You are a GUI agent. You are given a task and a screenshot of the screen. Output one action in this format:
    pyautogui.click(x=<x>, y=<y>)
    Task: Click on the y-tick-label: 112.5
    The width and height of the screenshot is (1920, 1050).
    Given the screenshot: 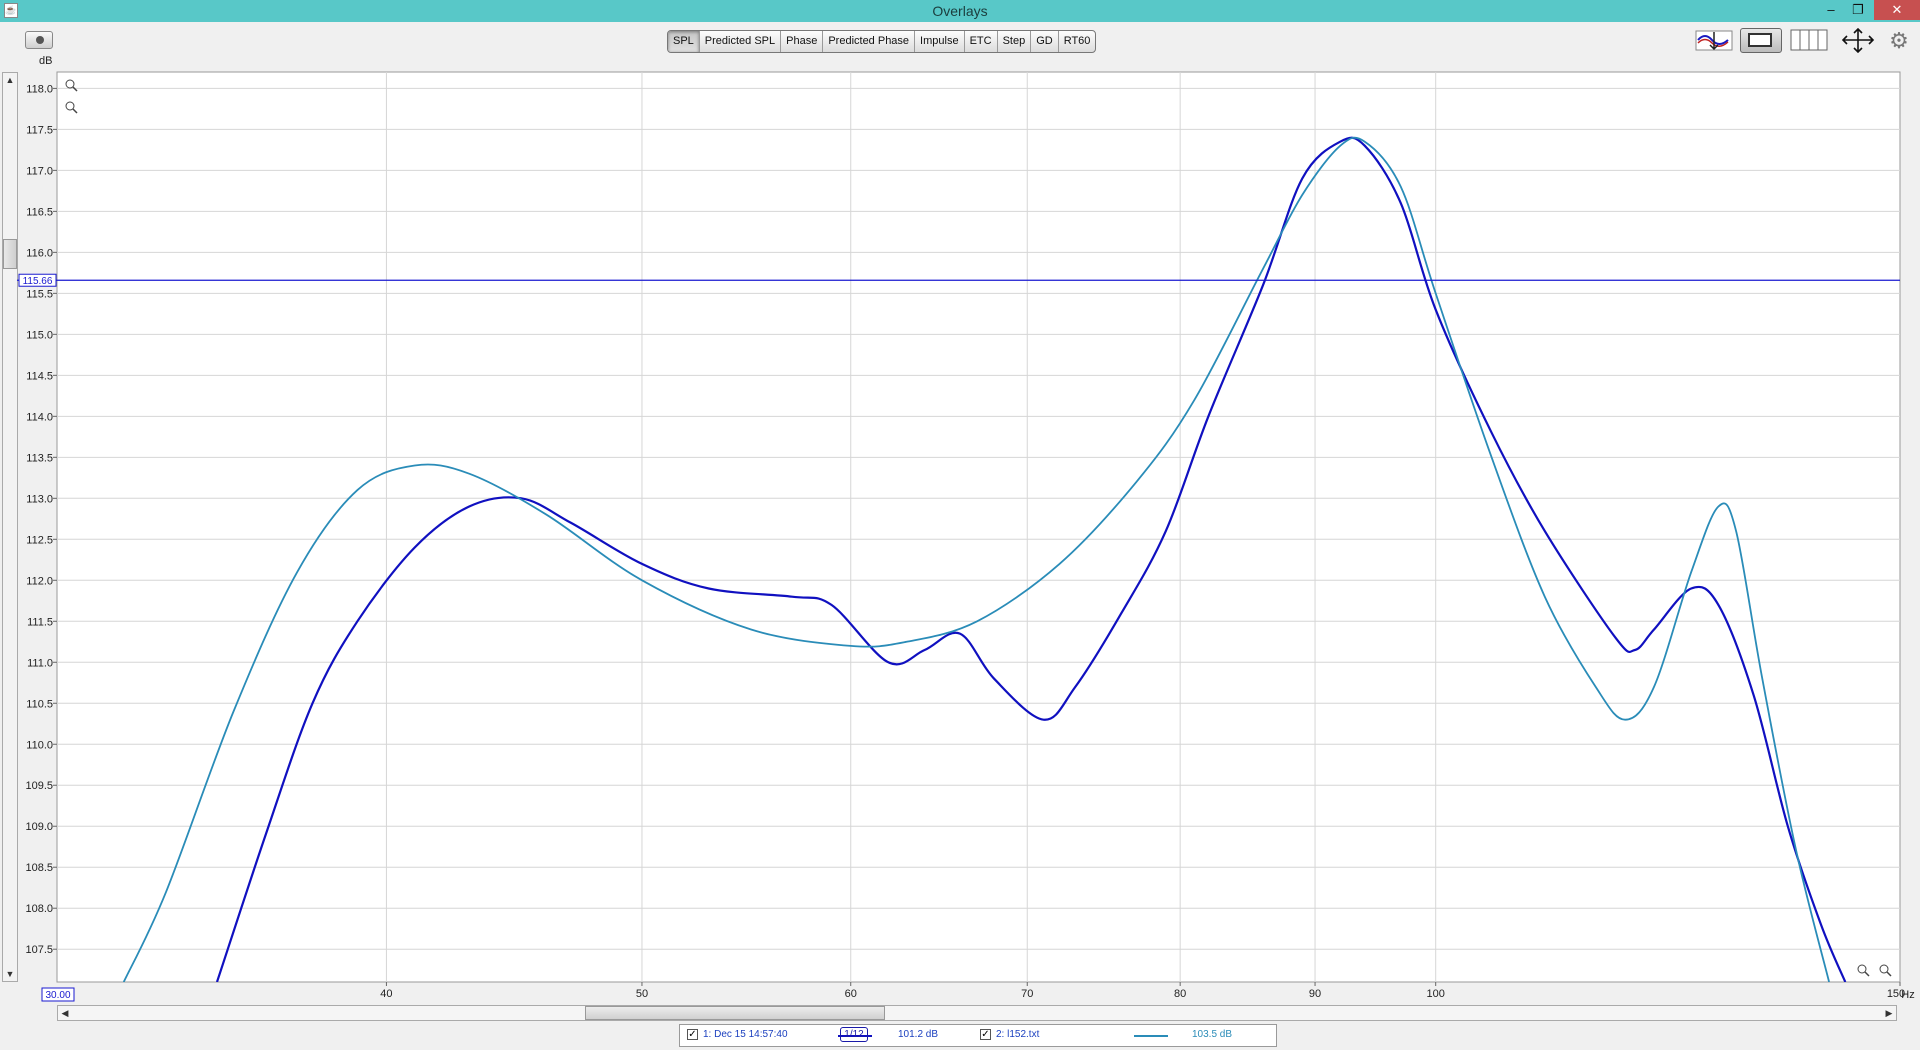 What is the action you would take?
    pyautogui.click(x=39, y=540)
    